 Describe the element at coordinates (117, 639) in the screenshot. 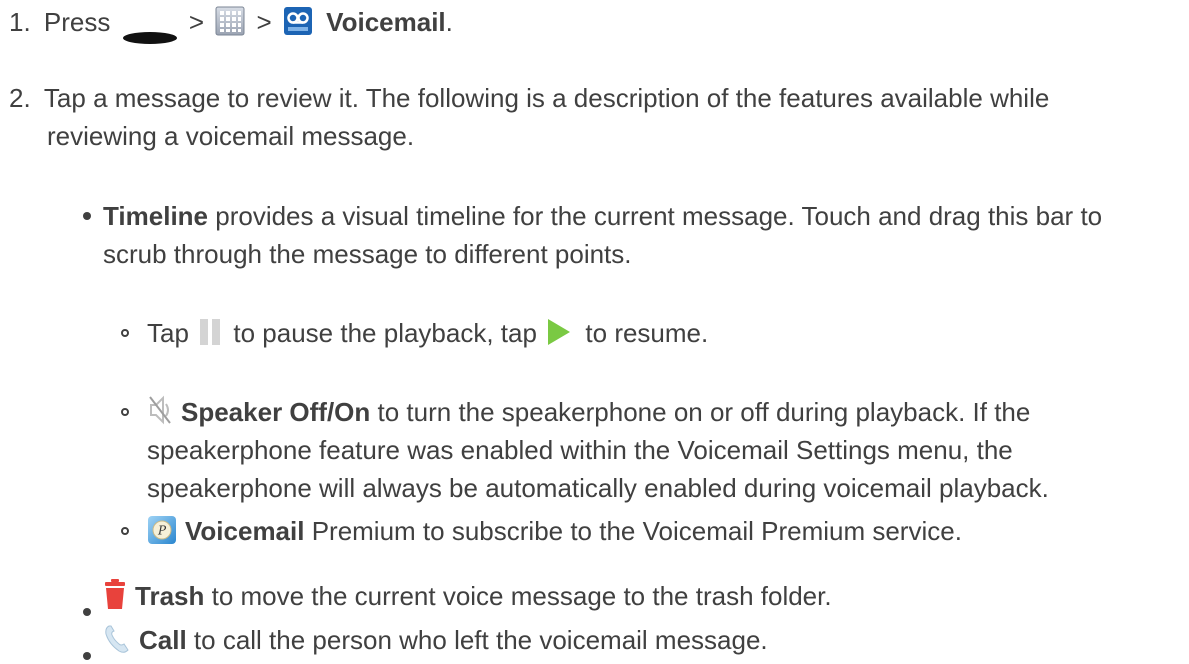

I see `call-icon` at that location.